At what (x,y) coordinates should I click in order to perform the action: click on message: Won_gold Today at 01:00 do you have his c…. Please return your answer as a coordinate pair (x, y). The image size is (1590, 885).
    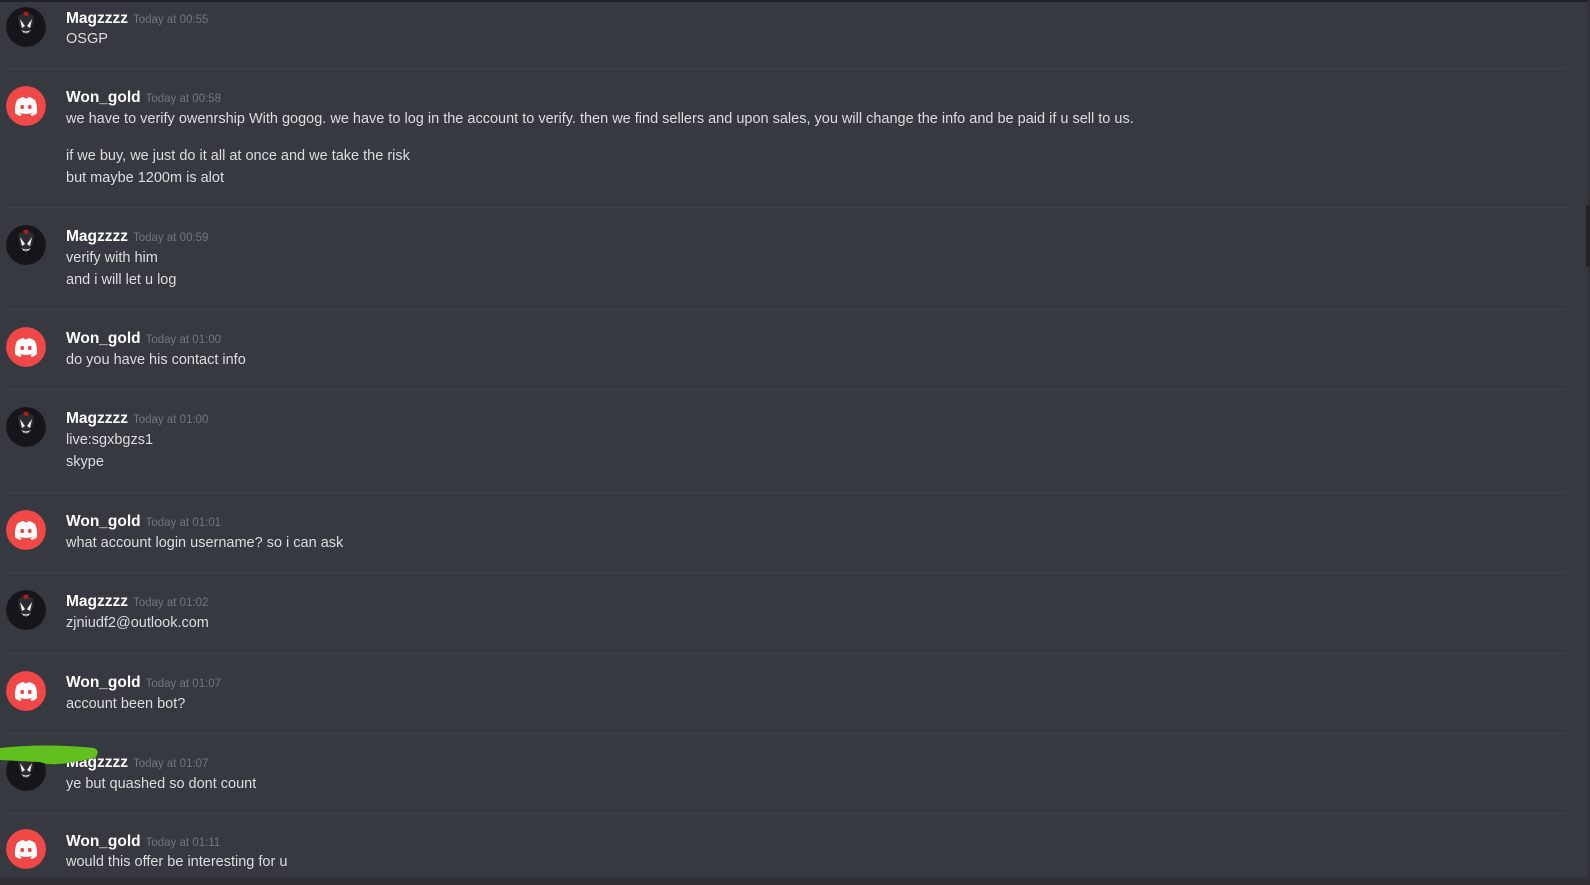
    Looking at the image, I should click on (783, 350).